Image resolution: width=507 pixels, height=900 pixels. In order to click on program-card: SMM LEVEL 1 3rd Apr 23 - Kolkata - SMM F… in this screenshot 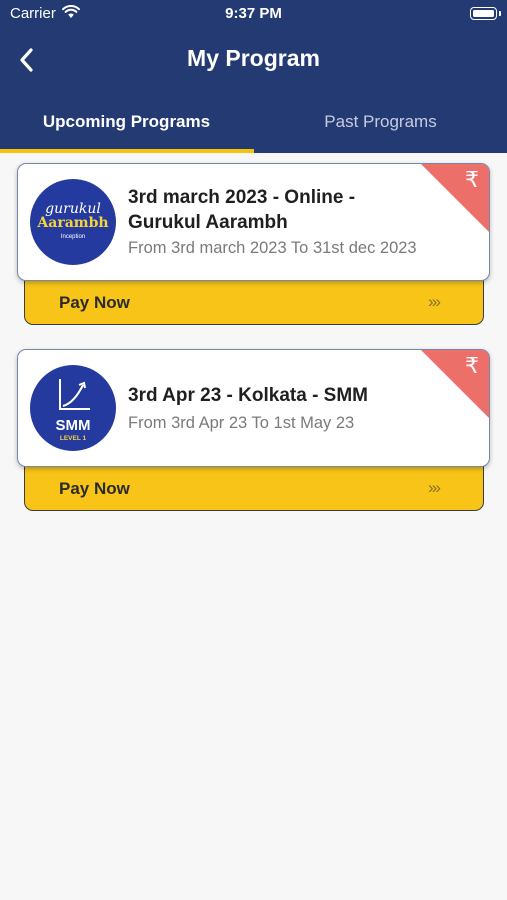, I will do `click(253, 408)`.